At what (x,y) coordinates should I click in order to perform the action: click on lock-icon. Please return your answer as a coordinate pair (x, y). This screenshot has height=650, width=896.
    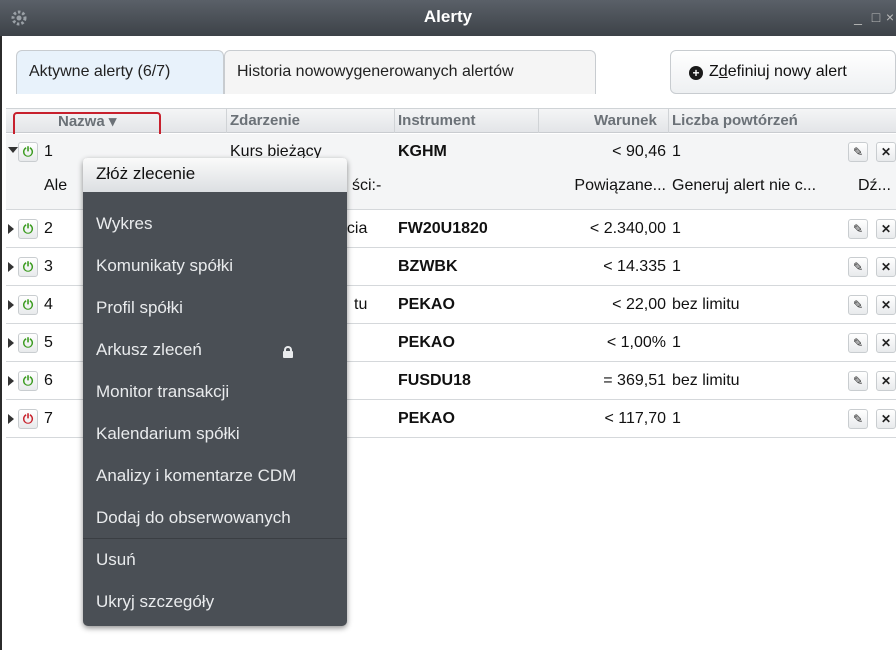
    Looking at the image, I should click on (288, 352).